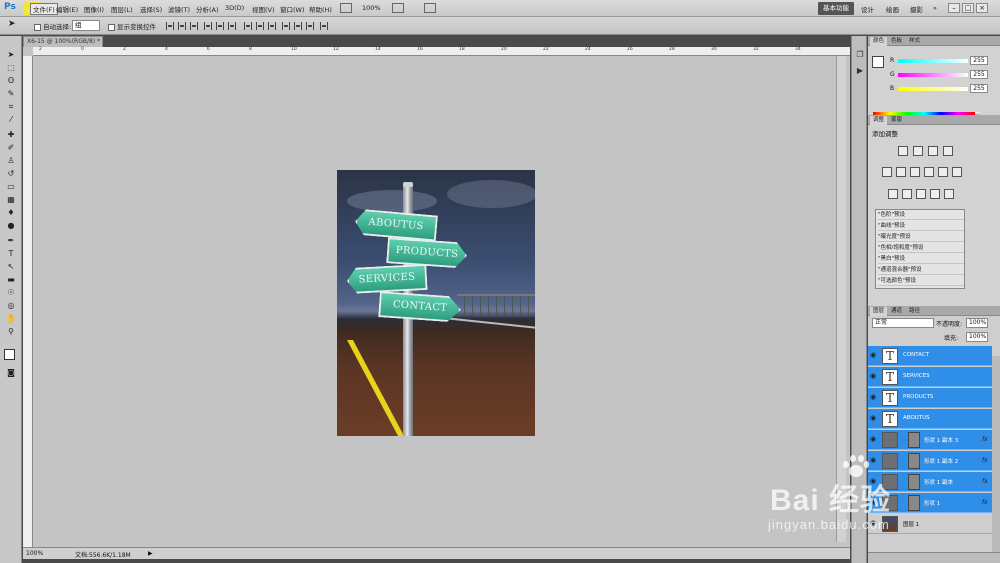 This screenshot has width=1000, height=563. Describe the element at coordinates (982, 8) in the screenshot. I see `close-button: ×` at that location.